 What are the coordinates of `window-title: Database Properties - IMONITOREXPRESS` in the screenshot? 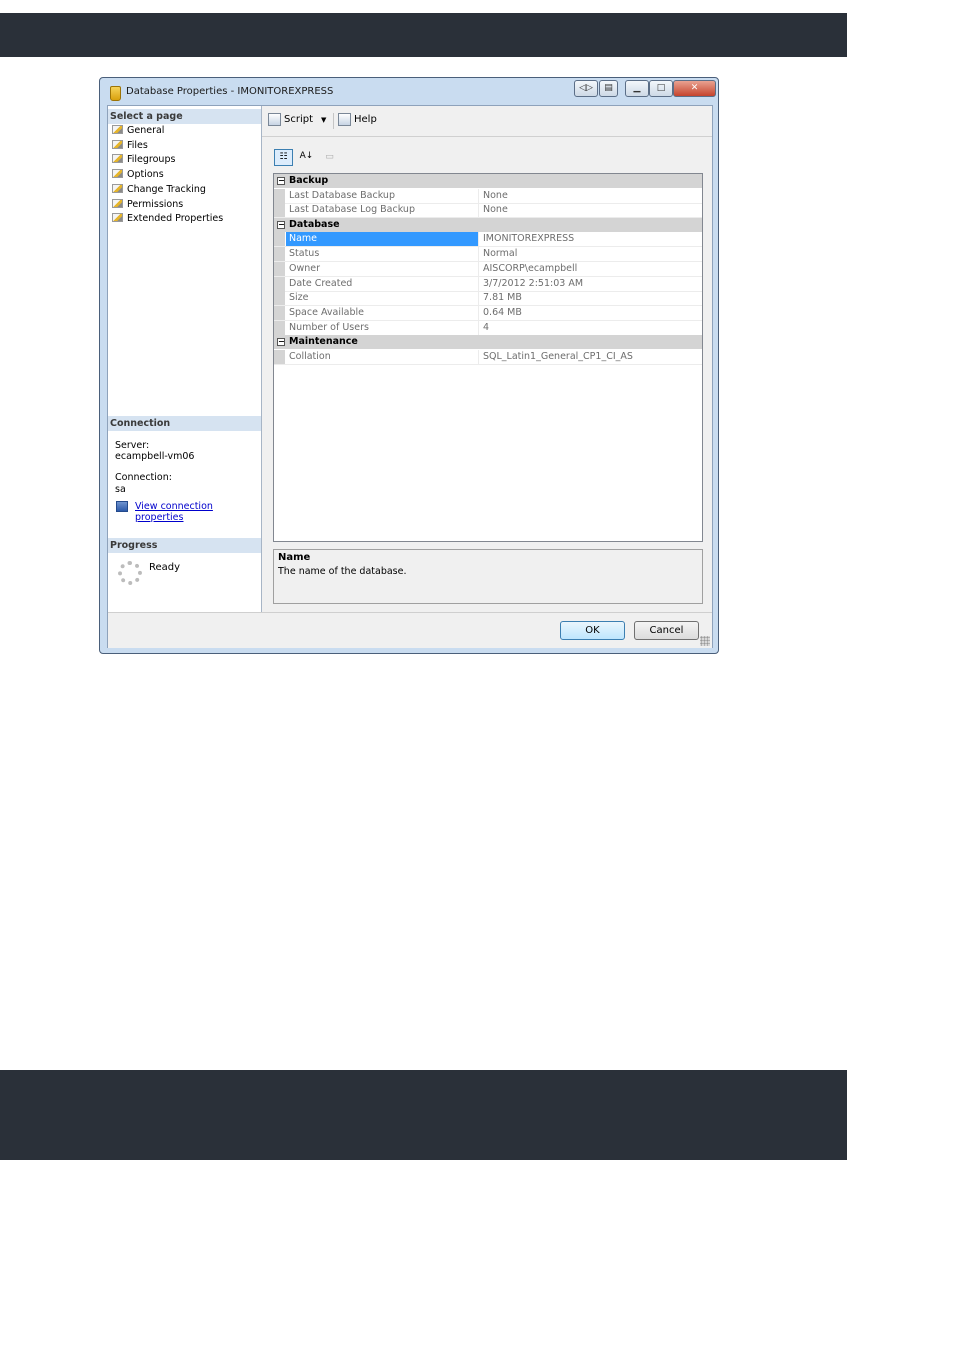 It's located at (230, 91).